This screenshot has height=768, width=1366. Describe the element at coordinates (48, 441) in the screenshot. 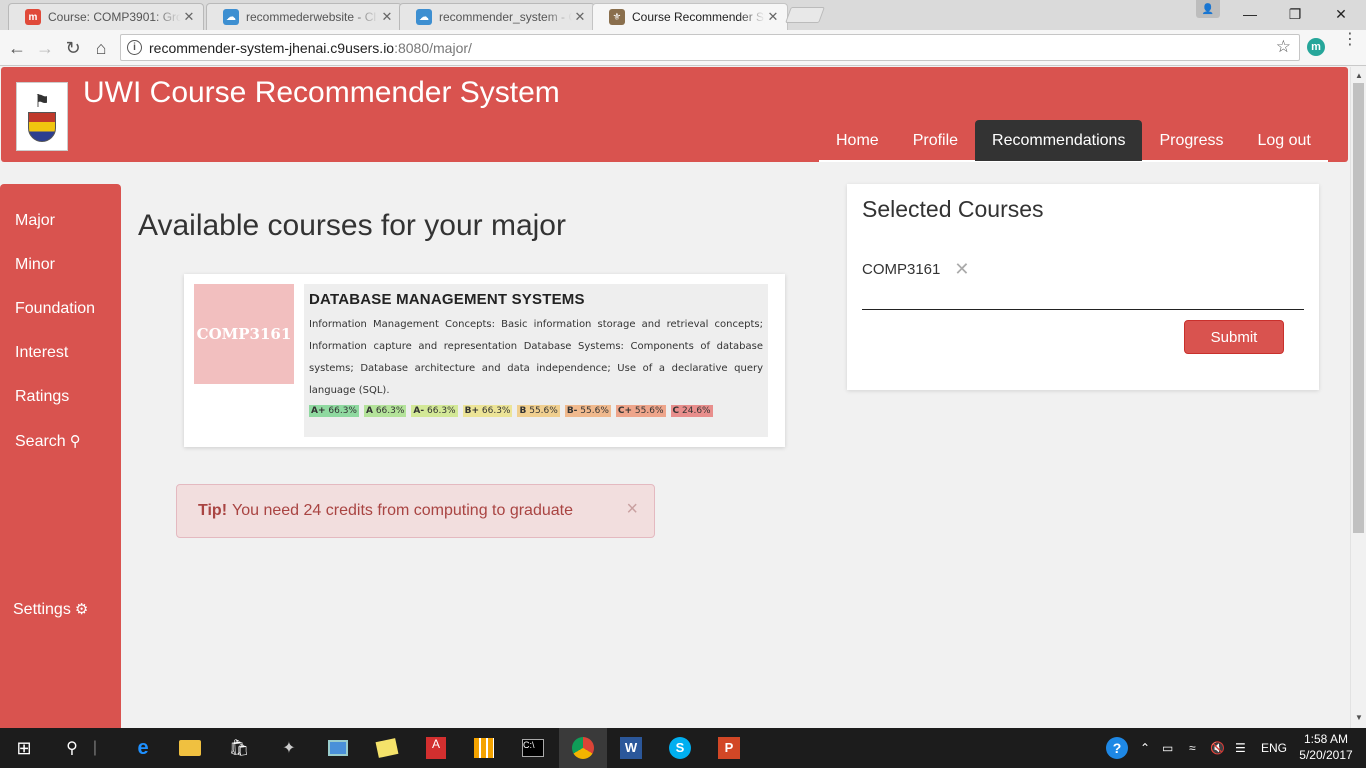

I see `sidebar-item-search: Search ⚲` at that location.